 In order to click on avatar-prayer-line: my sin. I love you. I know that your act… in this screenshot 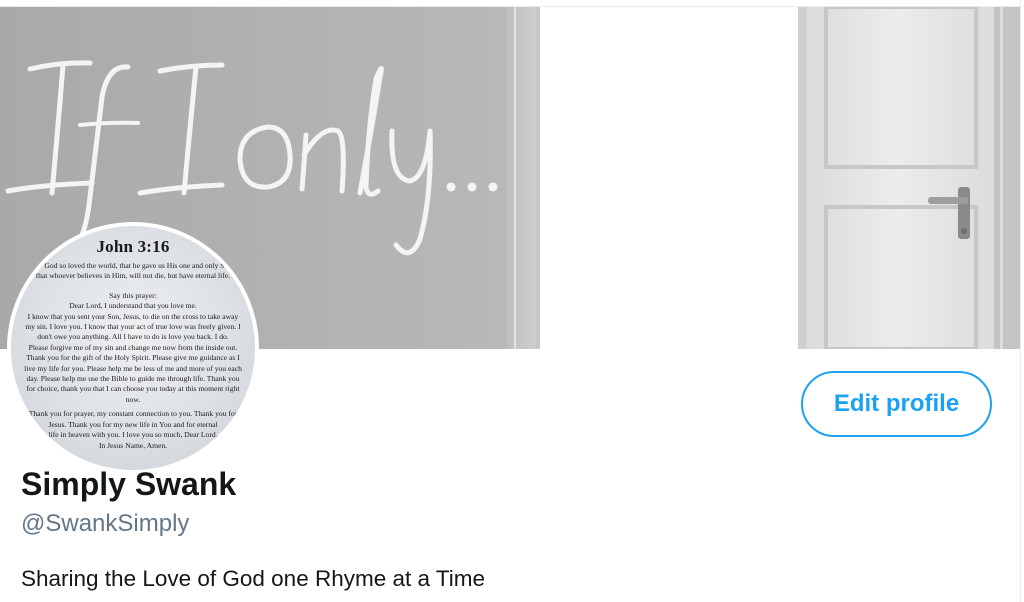, I will do `click(133, 327)`.